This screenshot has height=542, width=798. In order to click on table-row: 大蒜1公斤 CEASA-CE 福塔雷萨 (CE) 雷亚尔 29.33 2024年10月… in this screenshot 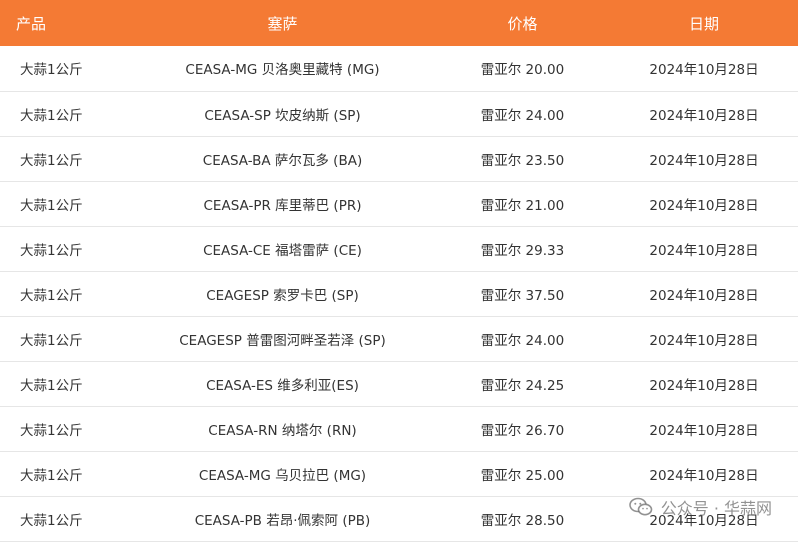, I will do `click(399, 248)`.